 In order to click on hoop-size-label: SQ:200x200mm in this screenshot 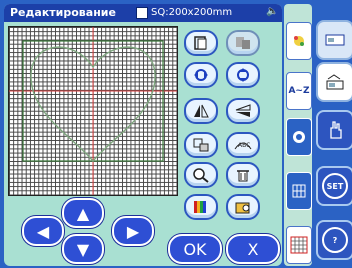, I will do `click(192, 12)`.